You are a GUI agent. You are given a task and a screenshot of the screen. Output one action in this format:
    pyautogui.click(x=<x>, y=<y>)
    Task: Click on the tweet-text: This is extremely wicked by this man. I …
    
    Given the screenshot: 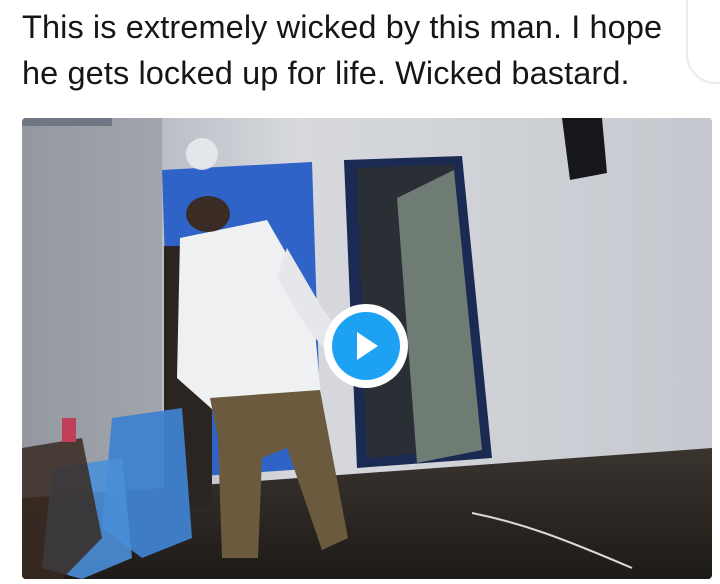 What is the action you would take?
    pyautogui.click(x=342, y=50)
    